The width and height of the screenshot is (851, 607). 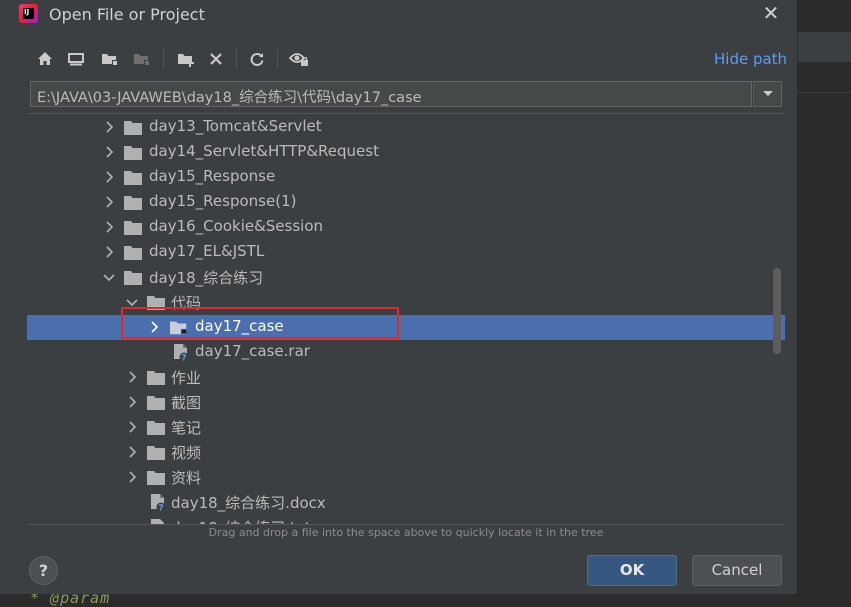 I want to click on tree-row: day13_Tomcat&Servlet, so click(x=406, y=127).